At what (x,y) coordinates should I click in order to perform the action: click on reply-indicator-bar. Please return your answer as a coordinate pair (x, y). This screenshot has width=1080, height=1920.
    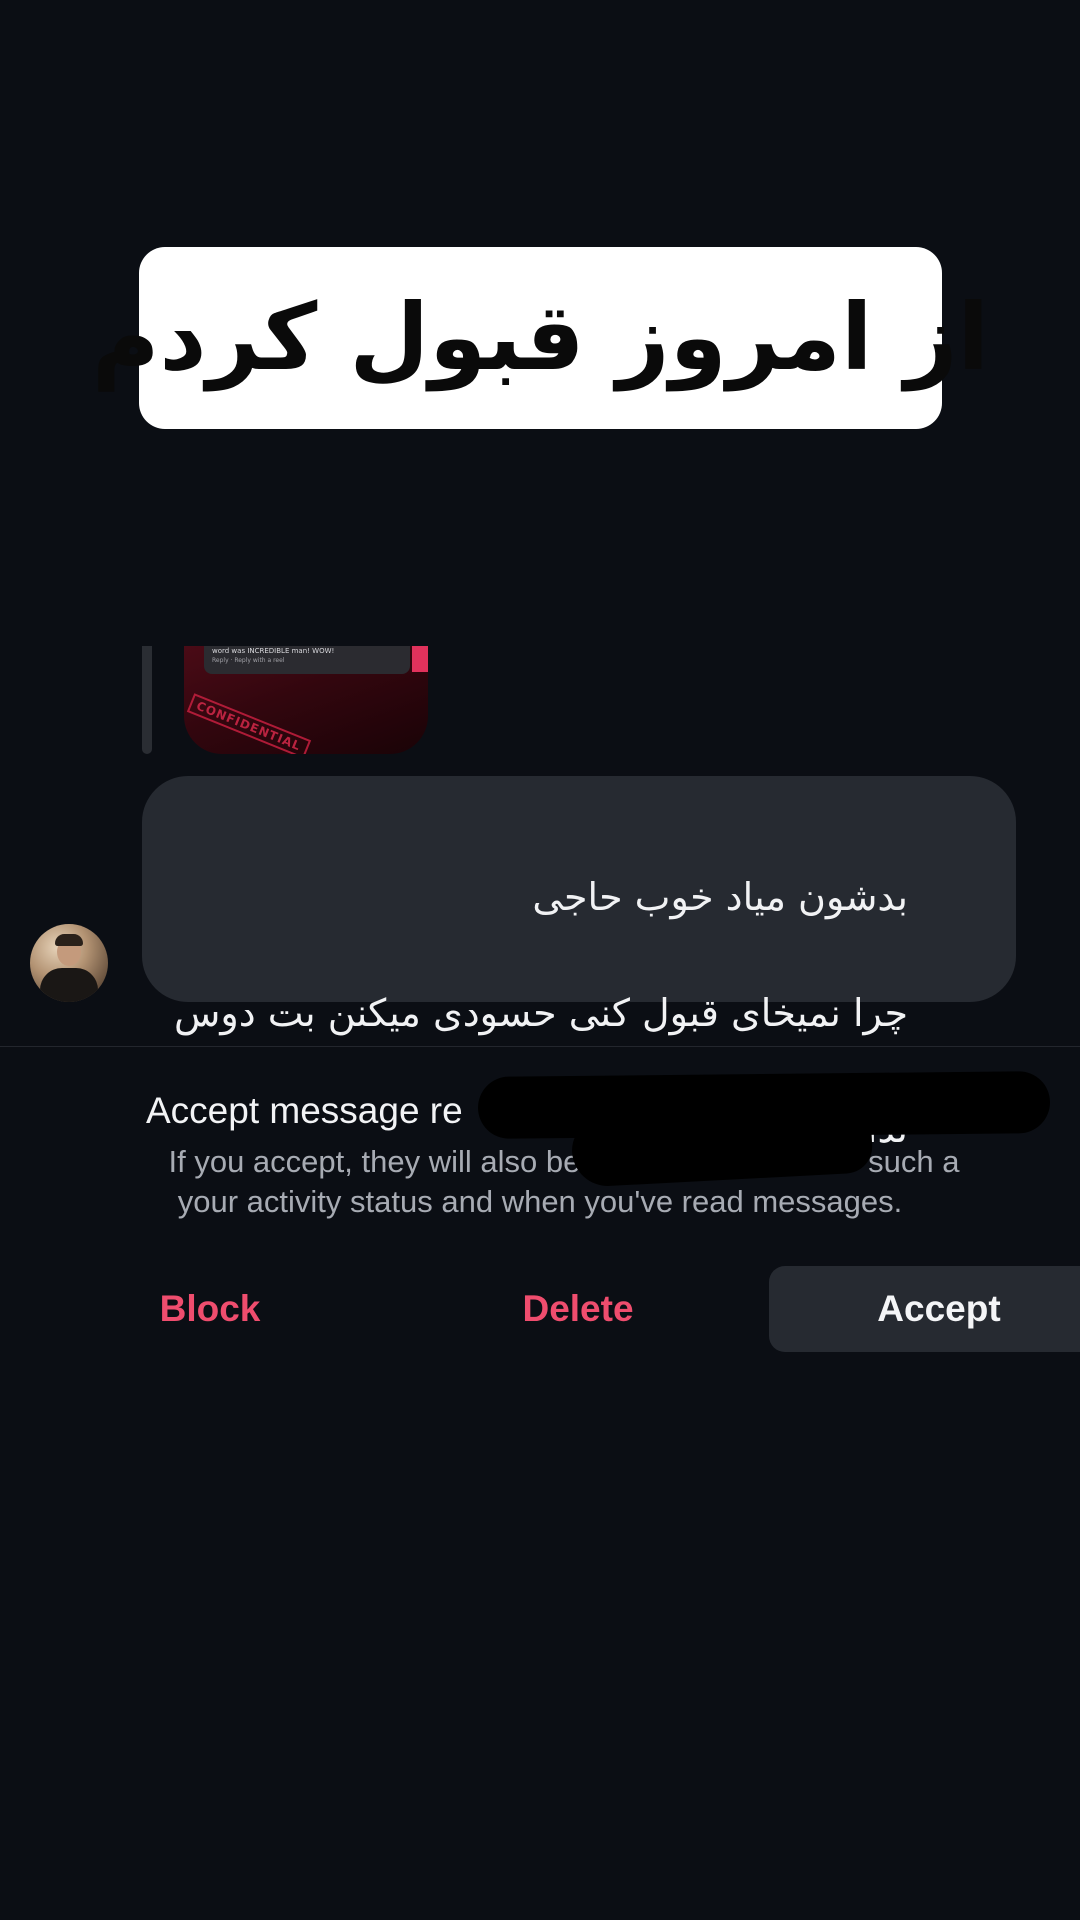
    Looking at the image, I should click on (147, 700).